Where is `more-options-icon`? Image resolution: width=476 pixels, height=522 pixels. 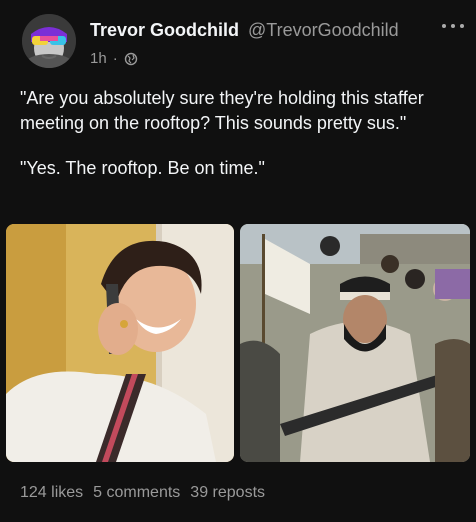
more-options-icon is located at coordinates (453, 29).